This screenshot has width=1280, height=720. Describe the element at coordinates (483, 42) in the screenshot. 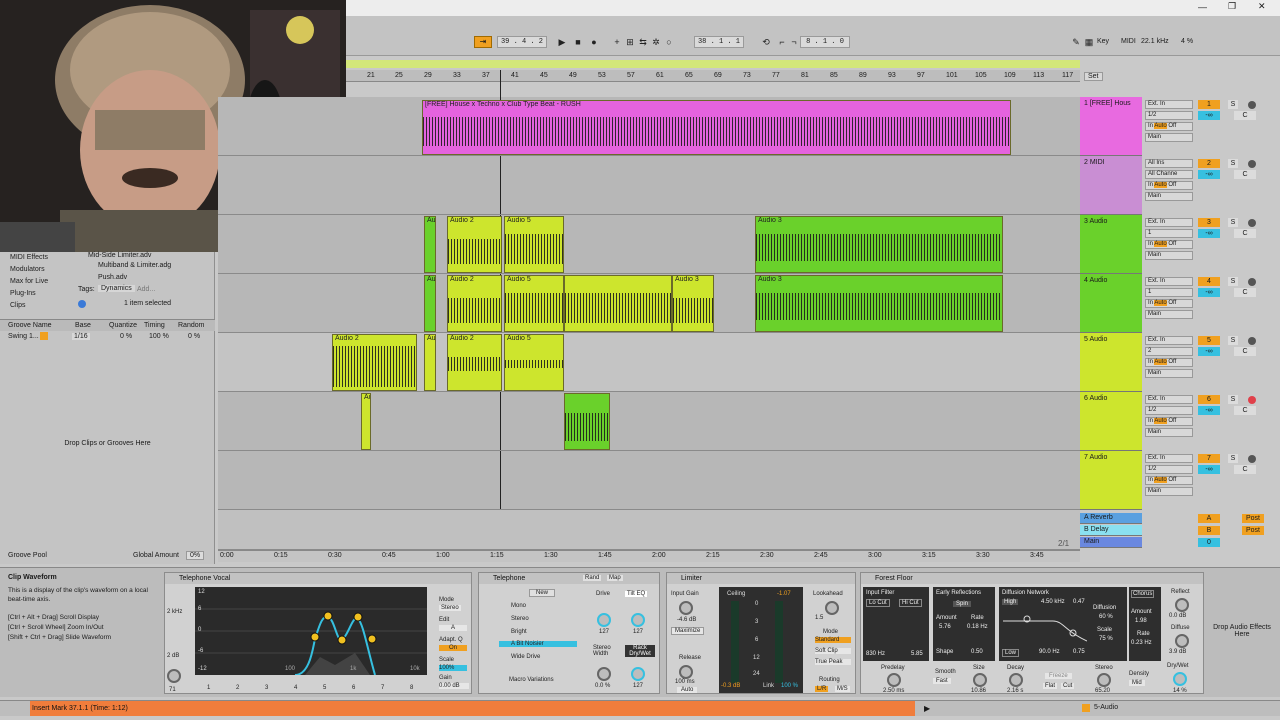

I see `follow-button: ⇥` at that location.